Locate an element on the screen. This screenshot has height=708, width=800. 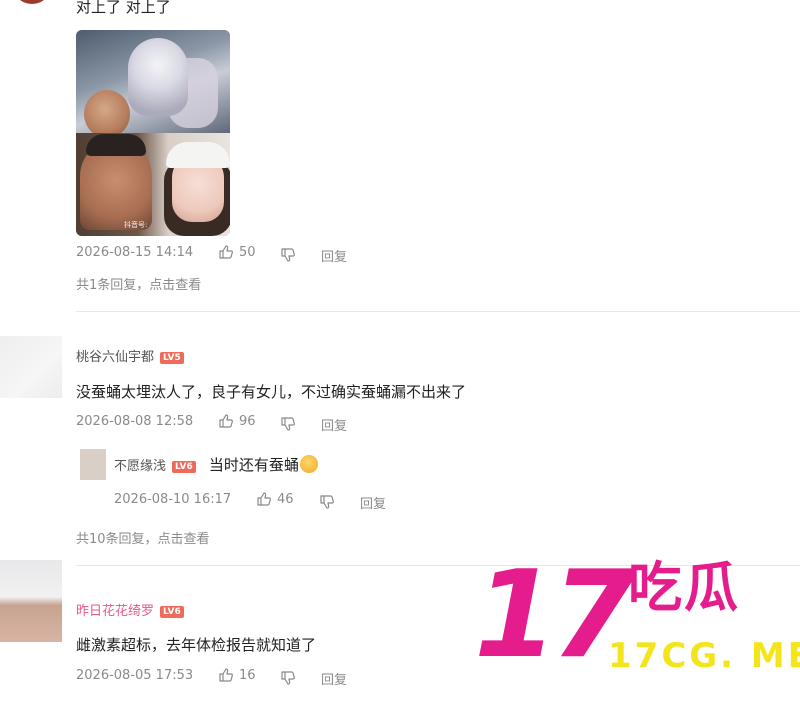
level-badge: LV5 is located at coordinates (172, 358).